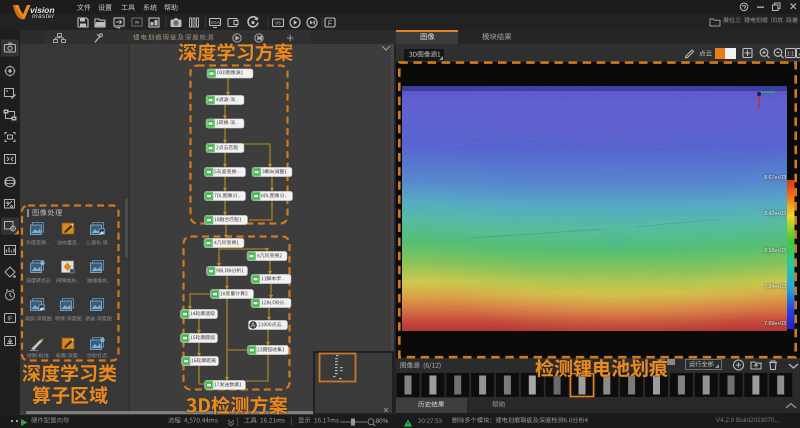  Describe the element at coordinates (791, 55) in the screenshot. I see `svg-text: 1:1` at that location.